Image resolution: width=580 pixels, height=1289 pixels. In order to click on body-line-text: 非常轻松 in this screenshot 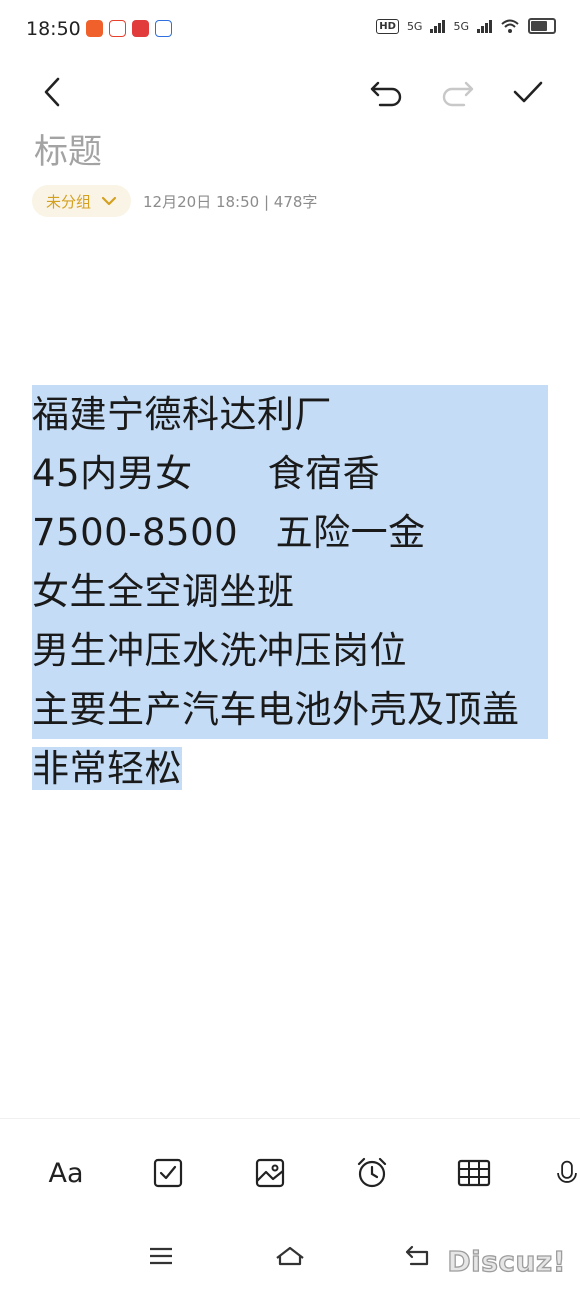, I will do `click(107, 768)`.